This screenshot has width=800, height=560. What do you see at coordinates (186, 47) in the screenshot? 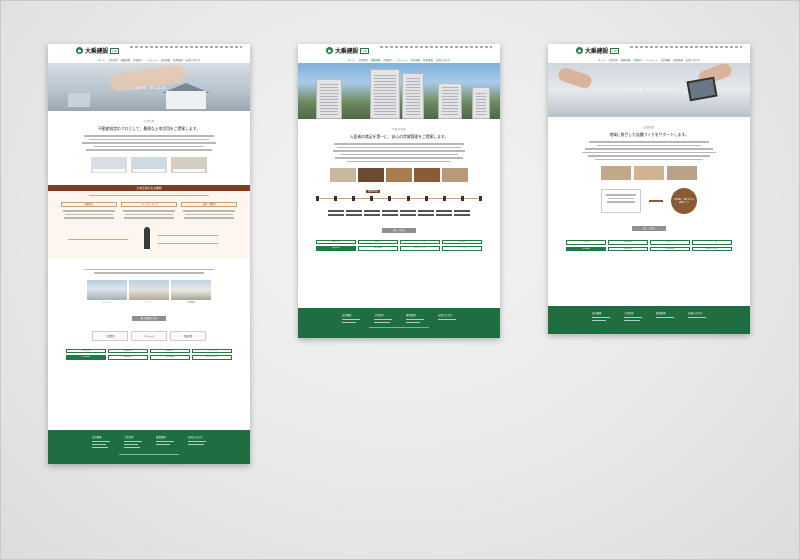
I see `header-contact-strip` at bounding box center [186, 47].